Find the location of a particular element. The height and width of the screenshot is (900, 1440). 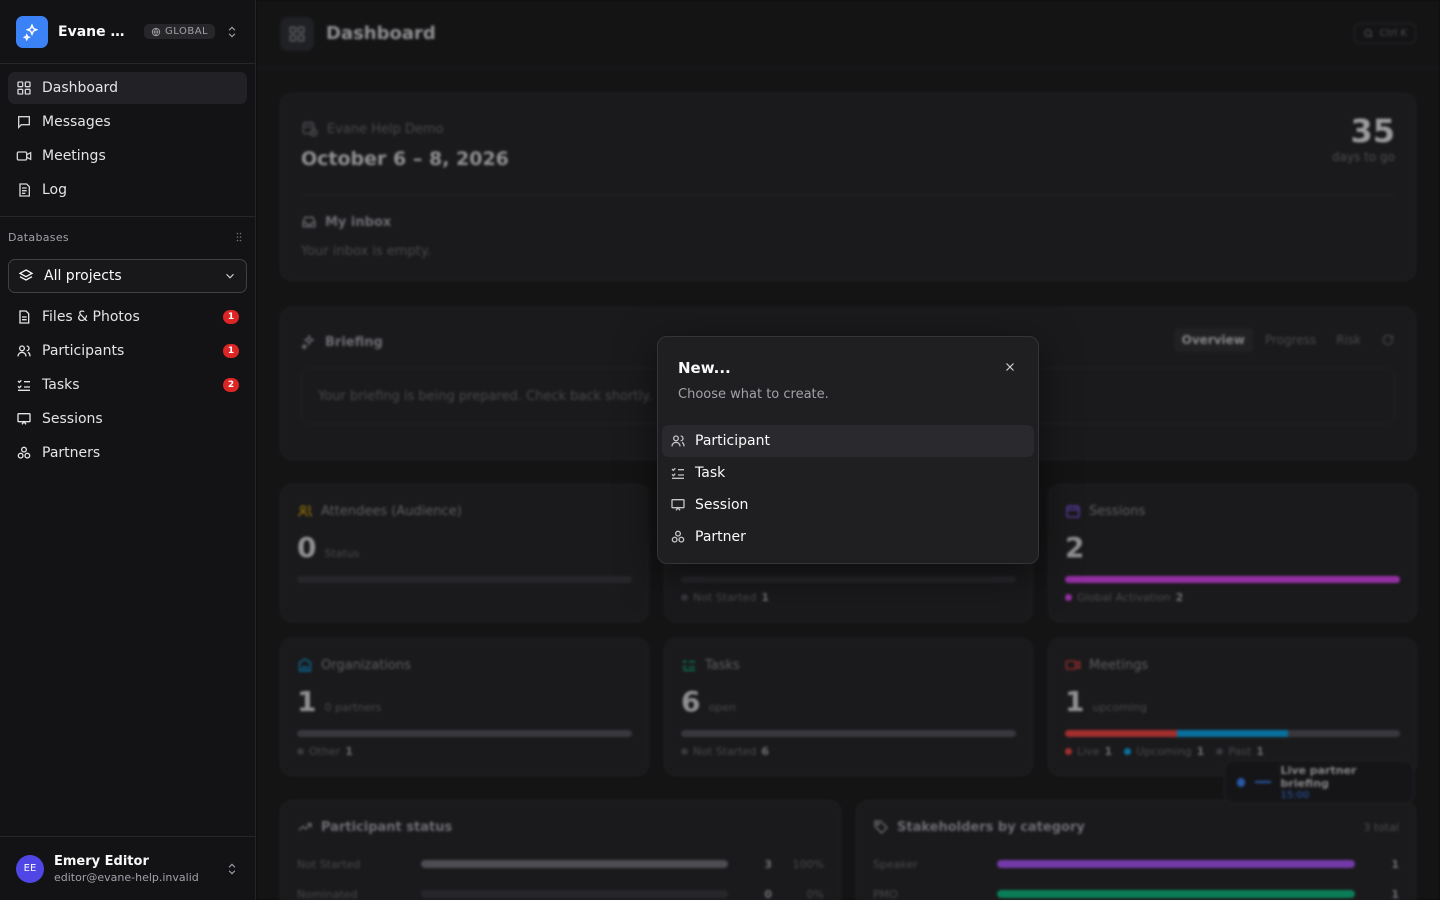

nav-label: Log is located at coordinates (55, 190).